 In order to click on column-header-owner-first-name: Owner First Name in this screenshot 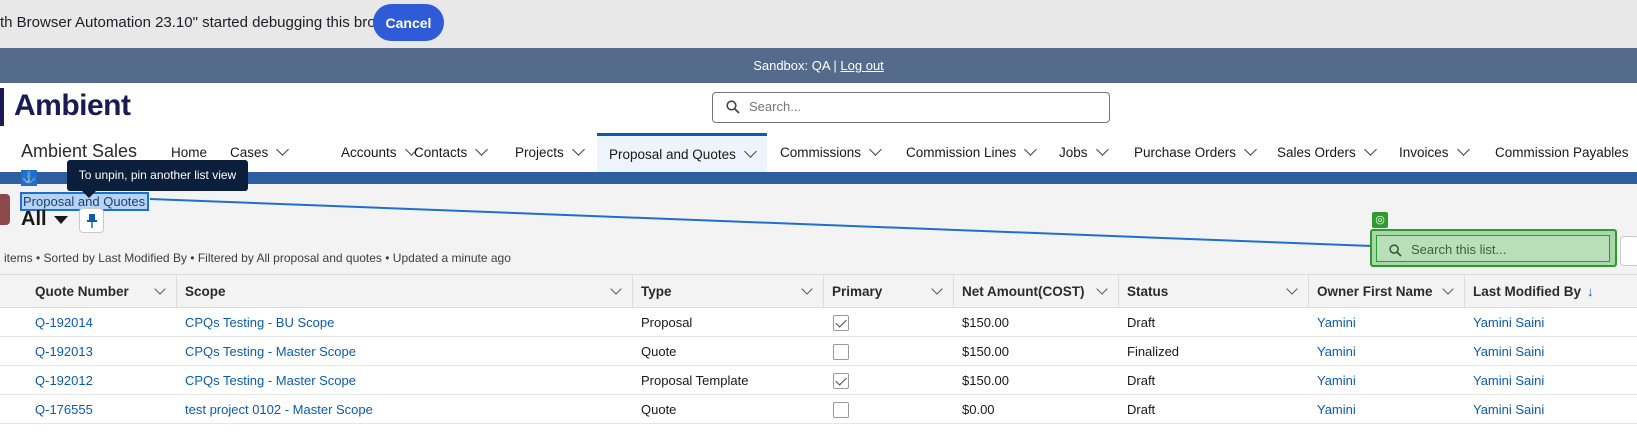, I will do `click(1387, 291)`.